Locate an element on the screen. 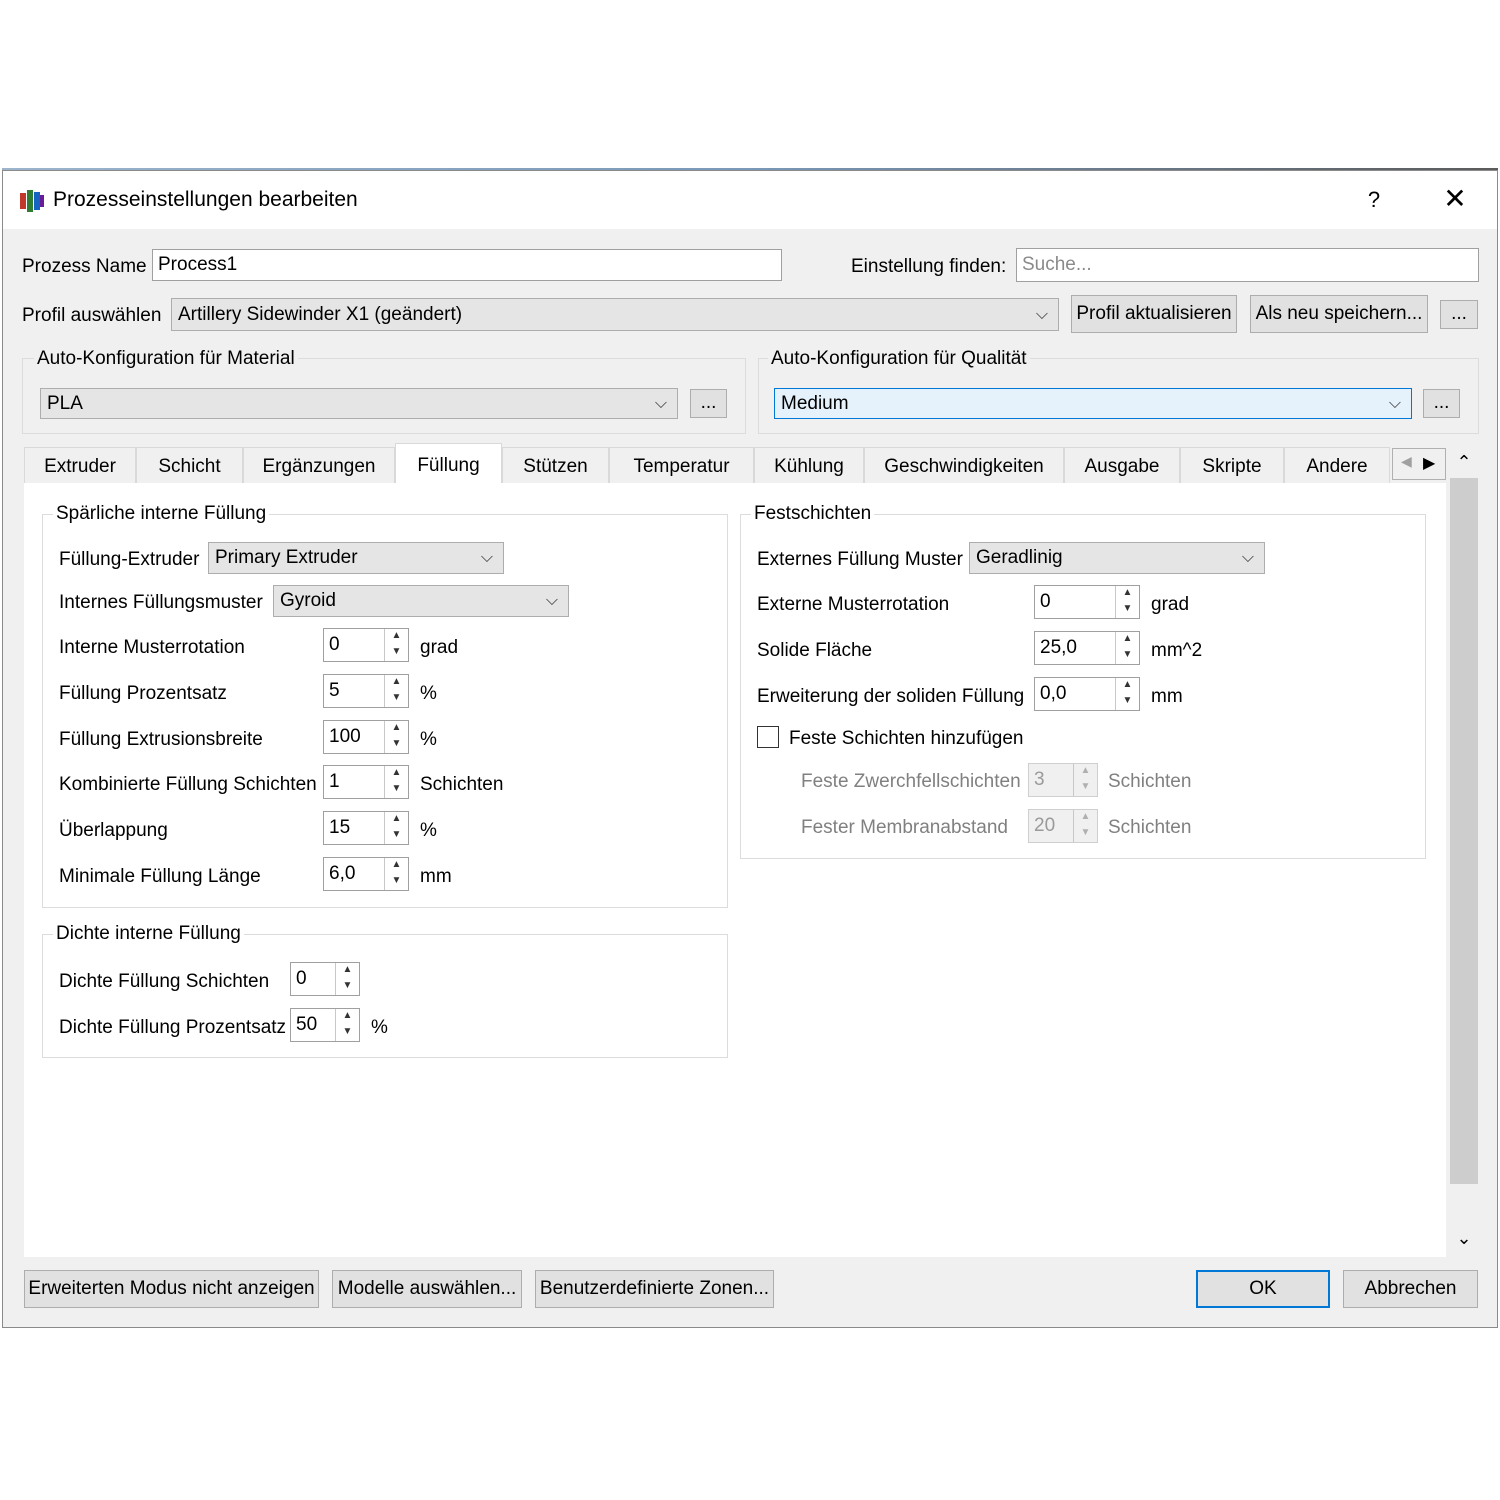  sparse-infill-title: Spärliche interne Füllung is located at coordinates (161, 514).